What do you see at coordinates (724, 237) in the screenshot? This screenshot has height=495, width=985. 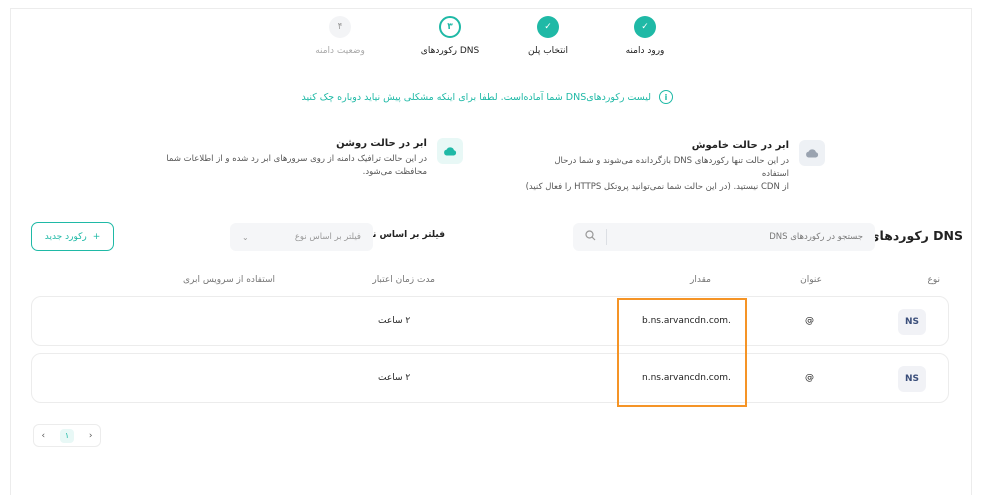 I see `dns-search-input: جستجو در رکوردهای DNS` at bounding box center [724, 237].